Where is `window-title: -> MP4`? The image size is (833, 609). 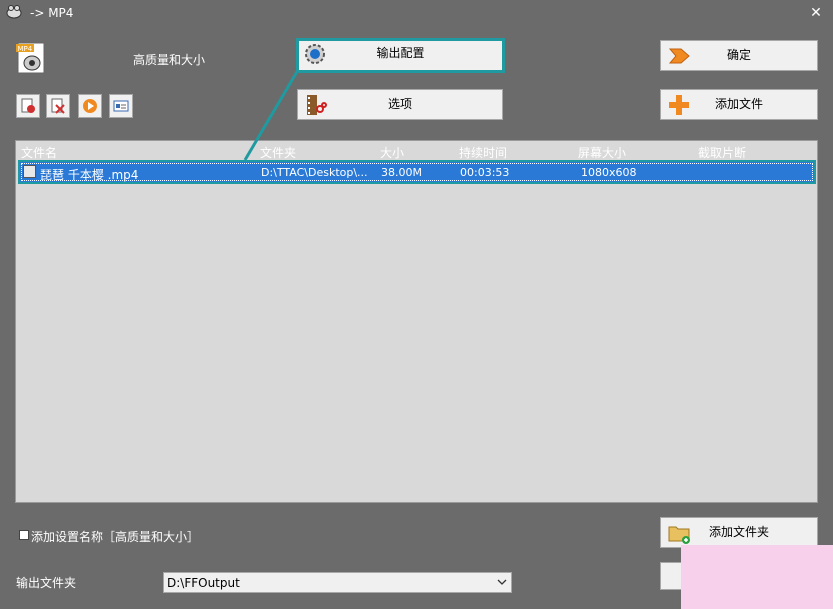
window-title: -> MP4 is located at coordinates (52, 13).